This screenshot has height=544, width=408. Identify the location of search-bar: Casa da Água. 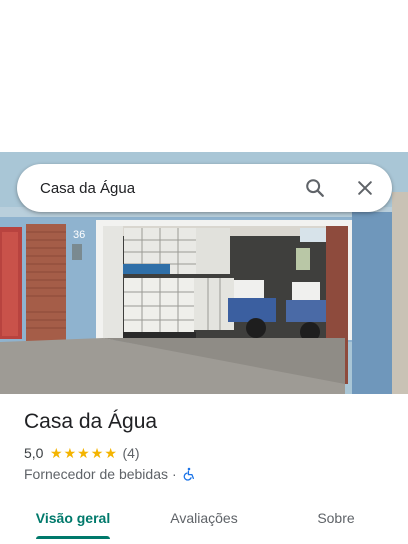
(204, 188).